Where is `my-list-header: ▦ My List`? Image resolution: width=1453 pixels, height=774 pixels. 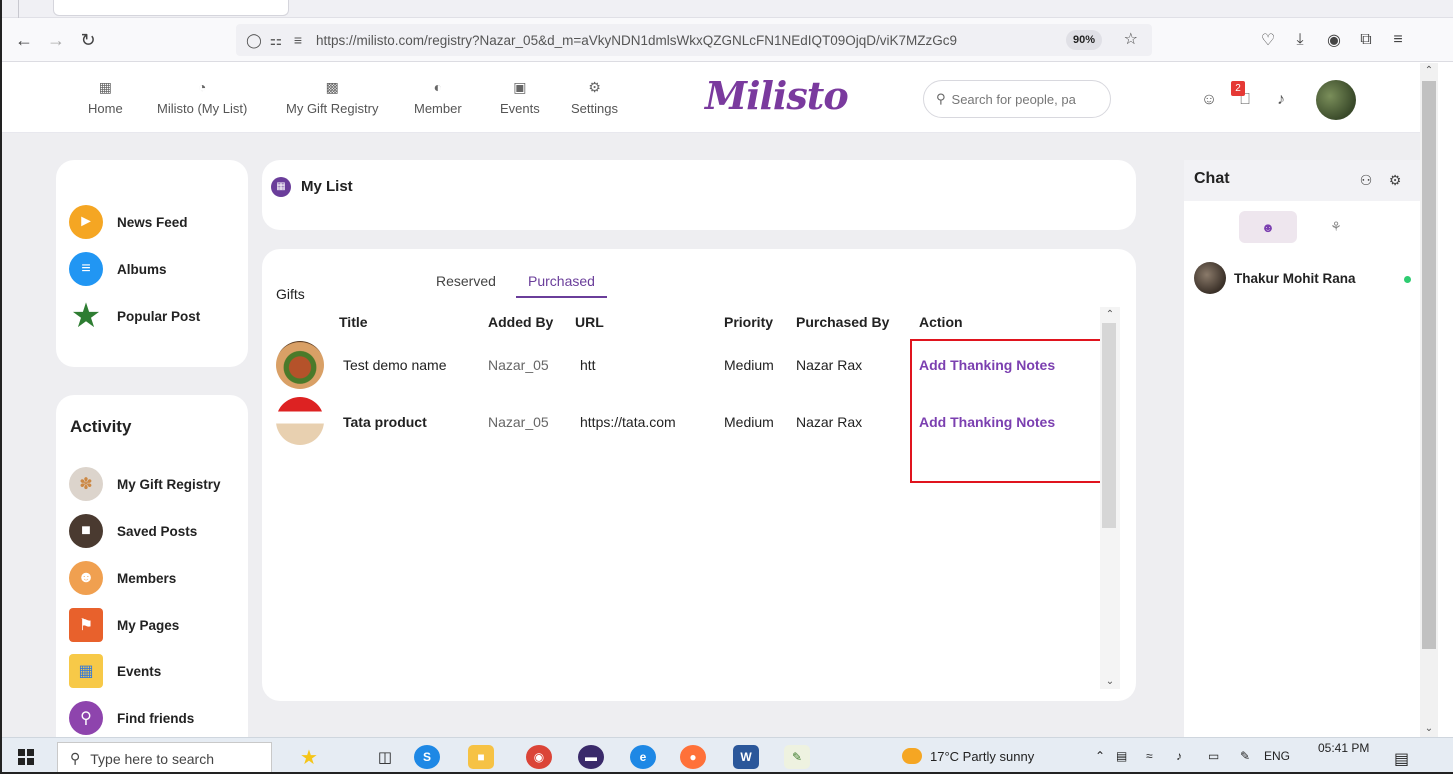
my-list-header: ▦ My List is located at coordinates (699, 195).